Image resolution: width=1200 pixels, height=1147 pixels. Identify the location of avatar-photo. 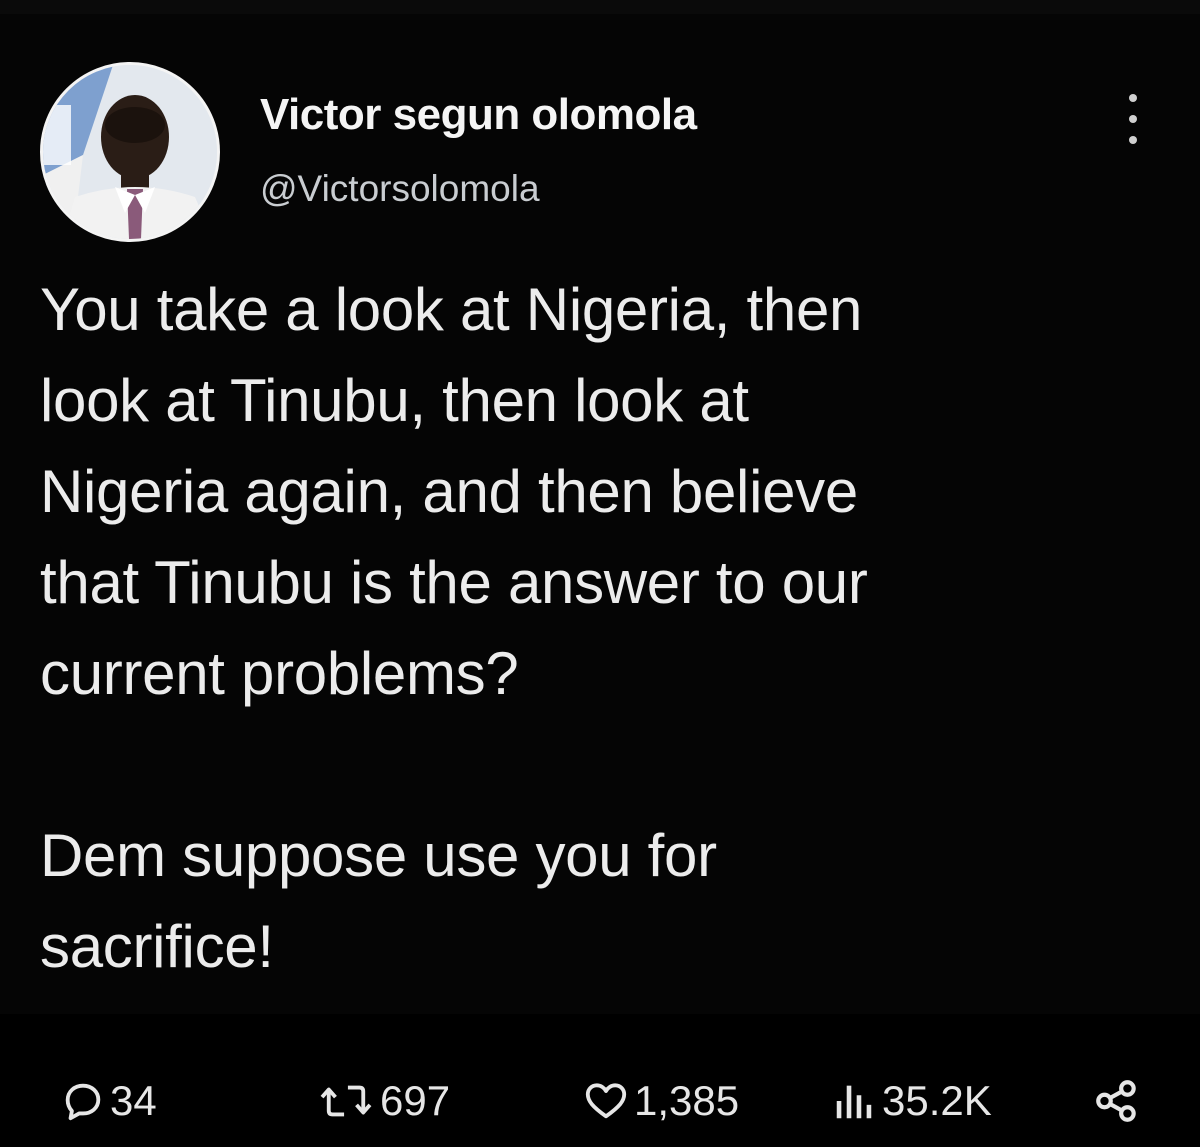
(130, 152).